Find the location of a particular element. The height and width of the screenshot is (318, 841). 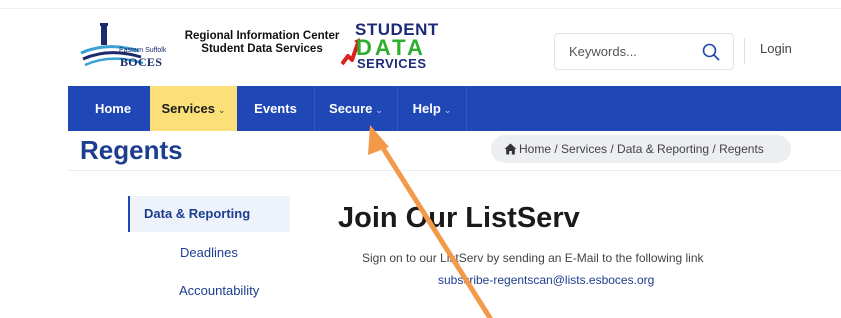

search-box is located at coordinates (644, 51).